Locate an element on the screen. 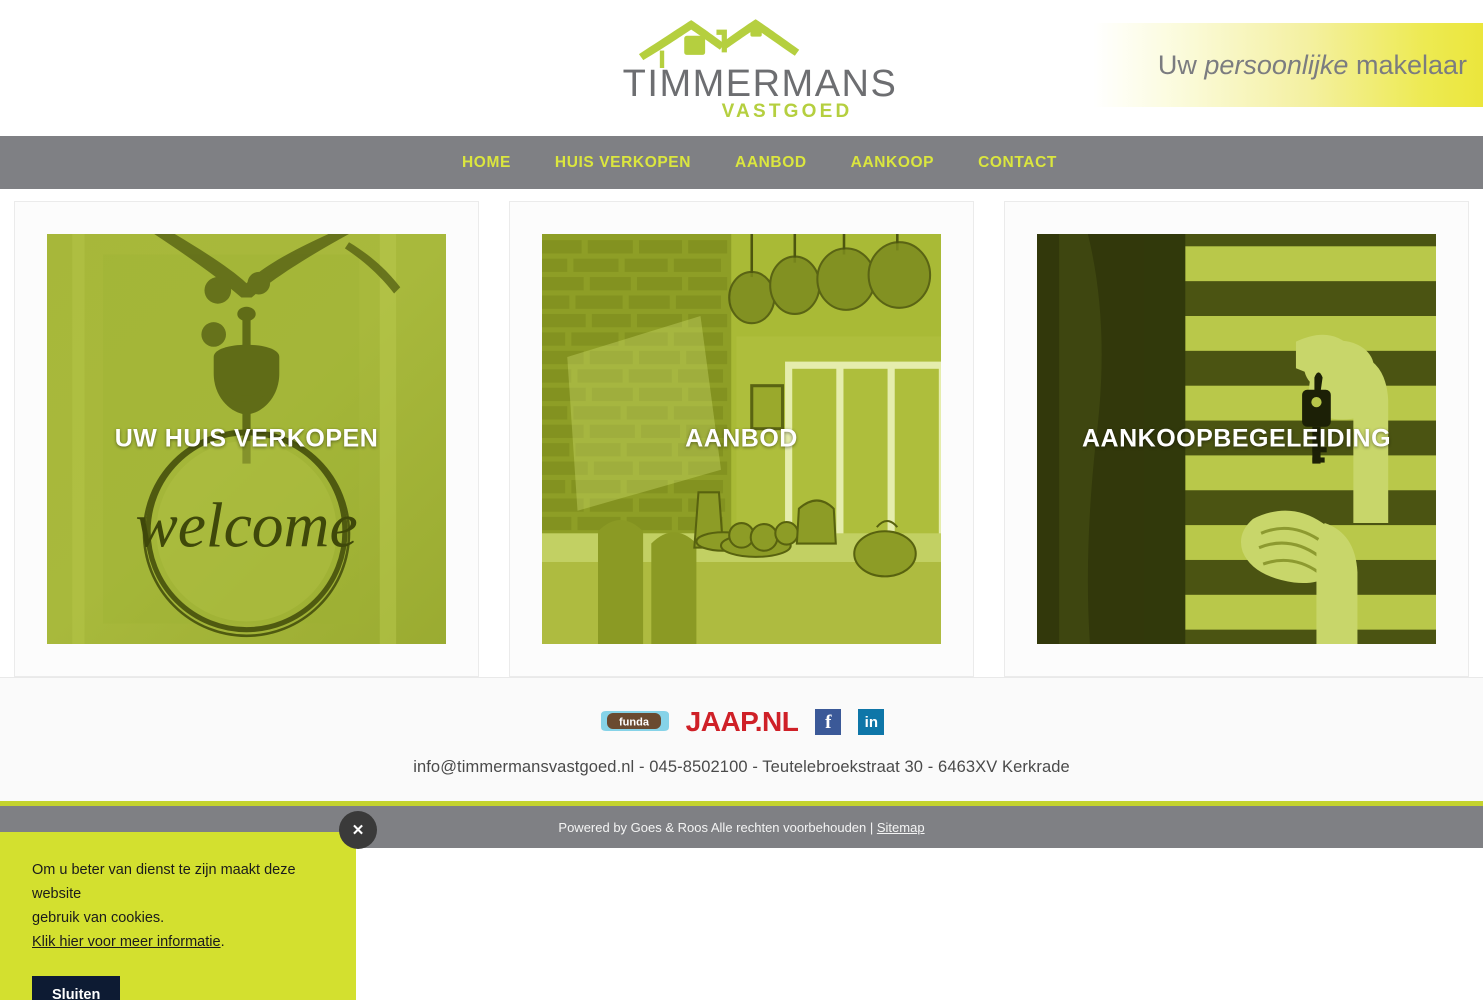  jaap-nl-logo: JAAP.NL is located at coordinates (742, 722).